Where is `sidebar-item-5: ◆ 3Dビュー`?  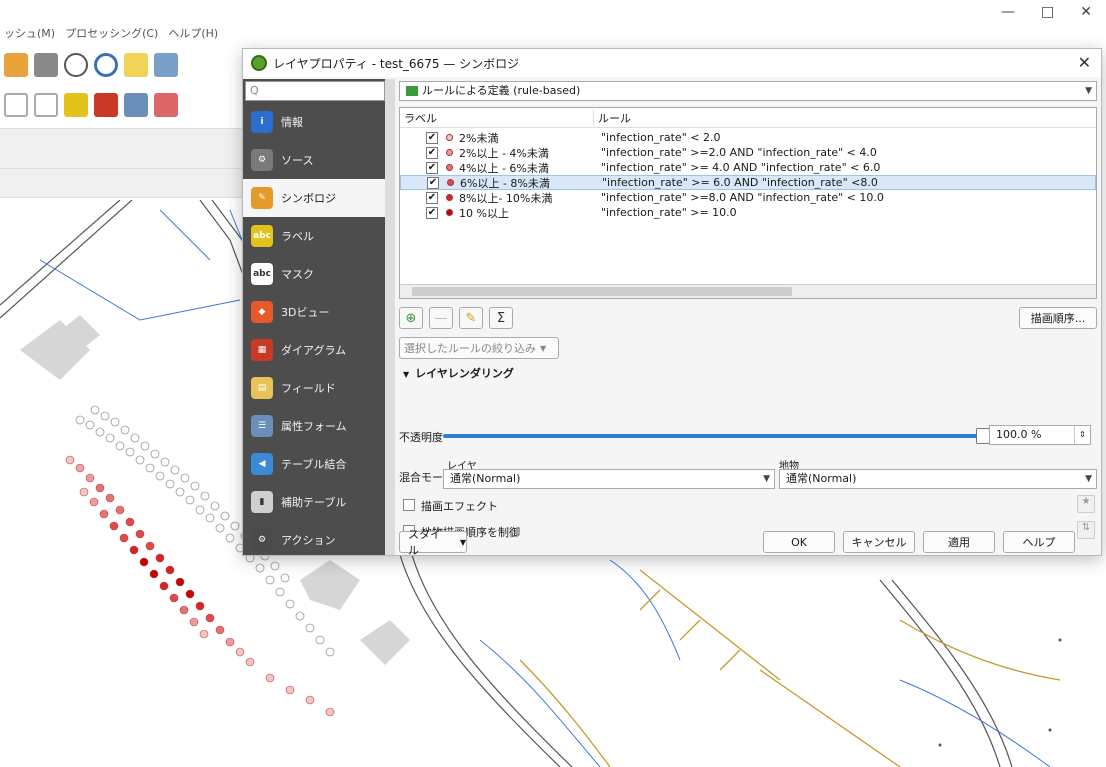
sidebar-item-5: ◆ 3Dビュー is located at coordinates (314, 312).